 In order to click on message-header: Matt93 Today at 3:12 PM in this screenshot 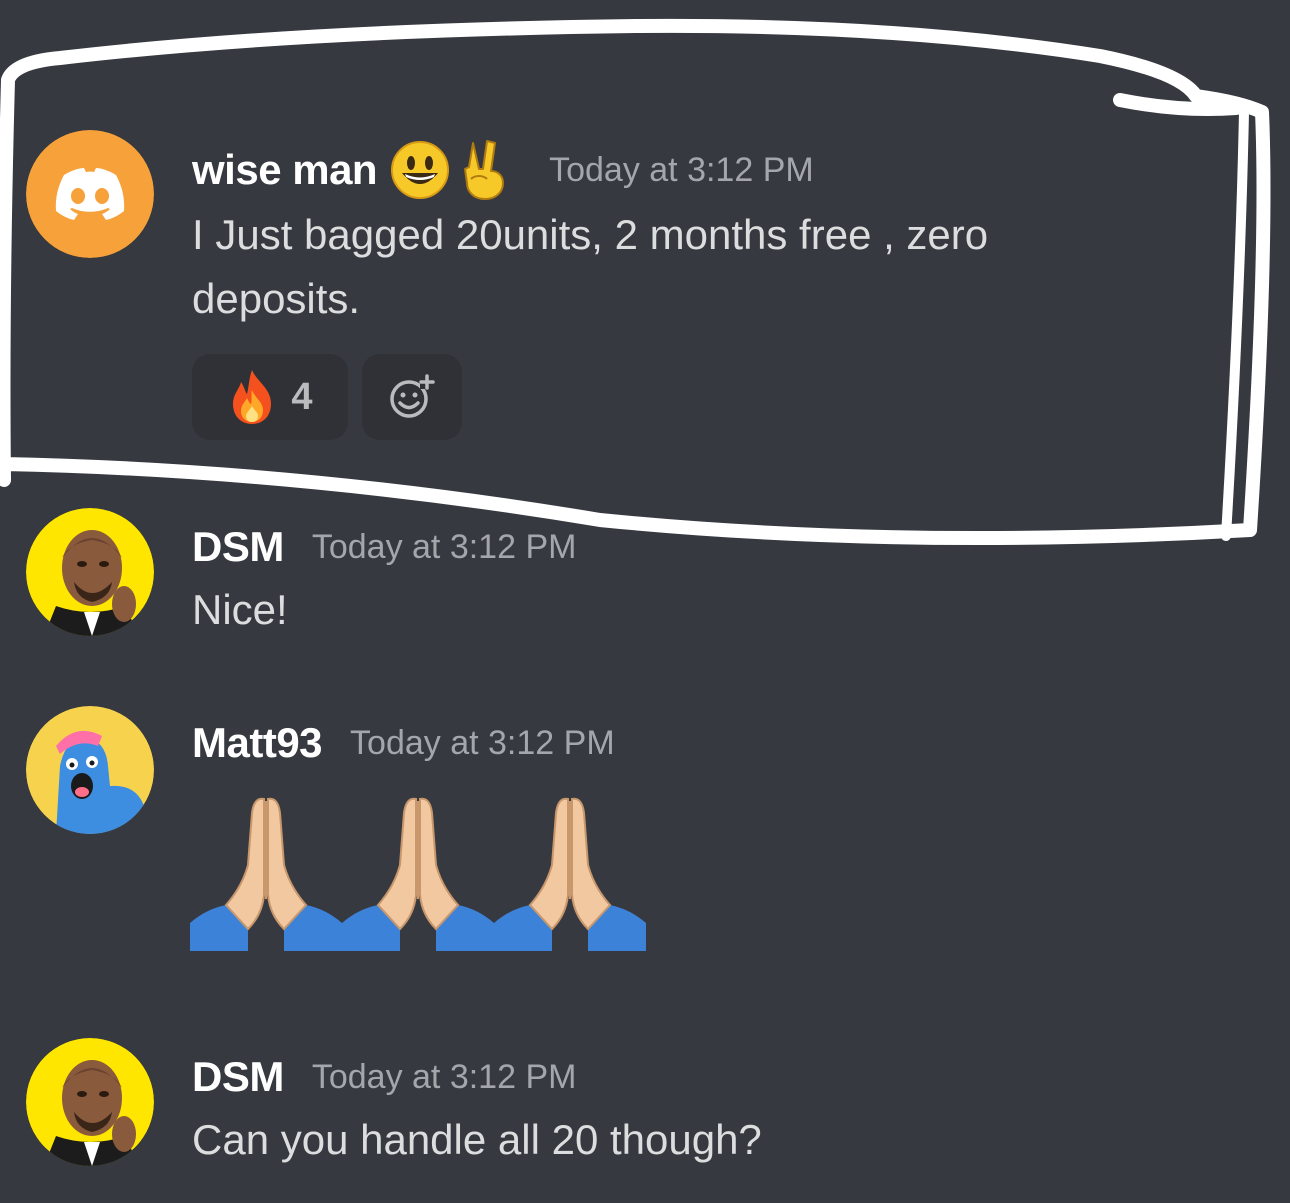, I will do `click(403, 743)`.